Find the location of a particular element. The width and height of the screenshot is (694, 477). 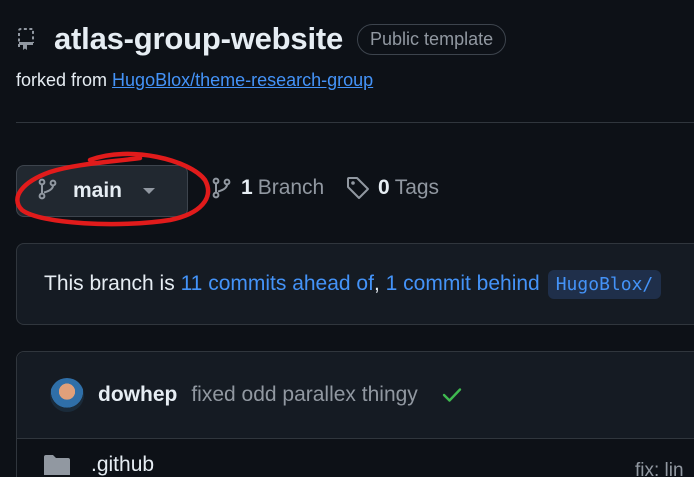

tag-count-label: Tags is located at coordinates (417, 187).